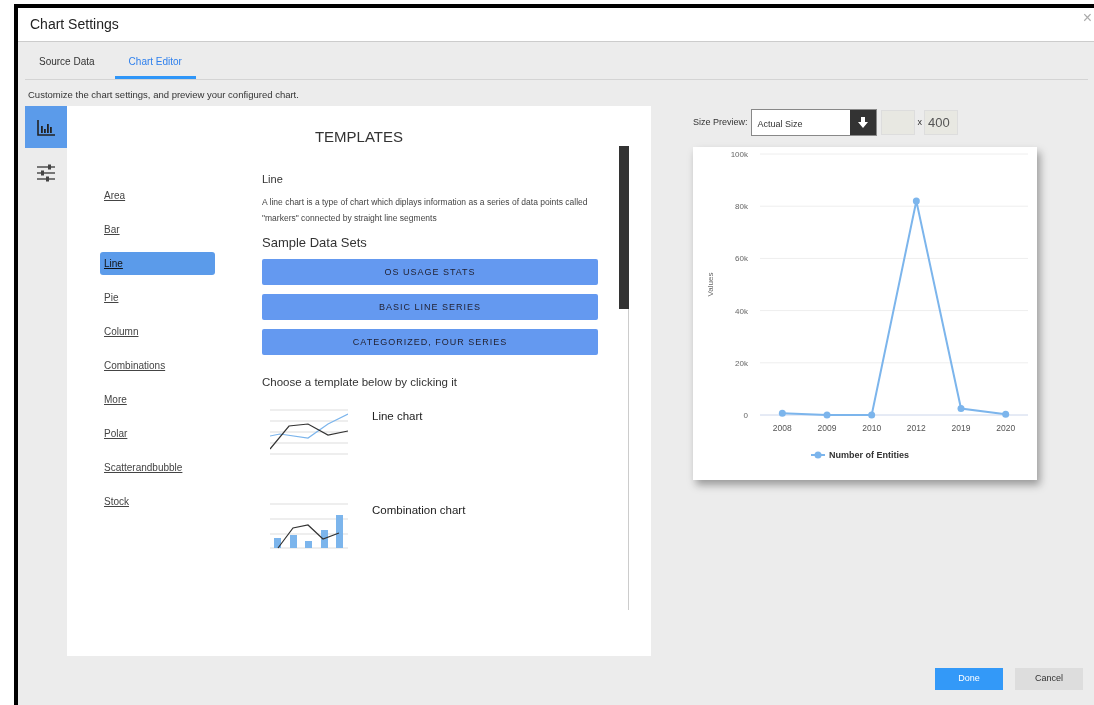  What do you see at coordinates (315, 242) in the screenshot?
I see `section-title: Sample Data Sets` at bounding box center [315, 242].